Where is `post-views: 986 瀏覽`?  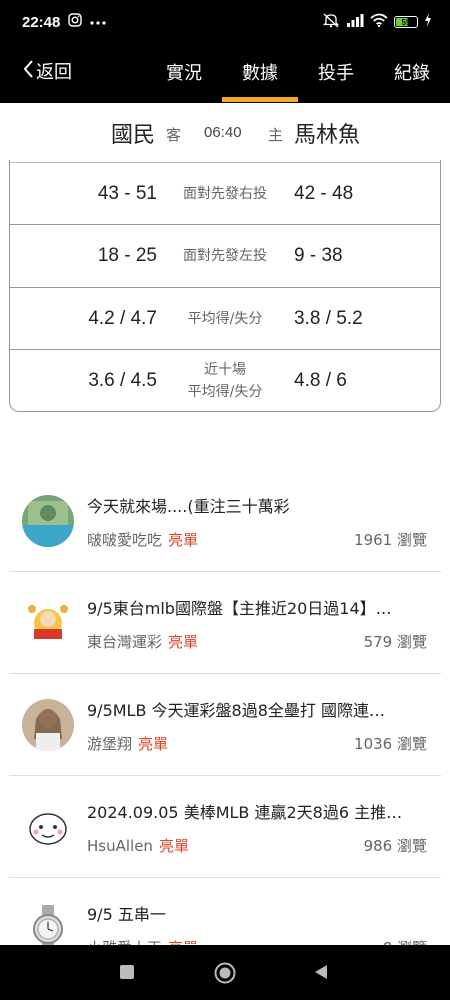
post-views: 986 瀏覽 is located at coordinates (395, 846).